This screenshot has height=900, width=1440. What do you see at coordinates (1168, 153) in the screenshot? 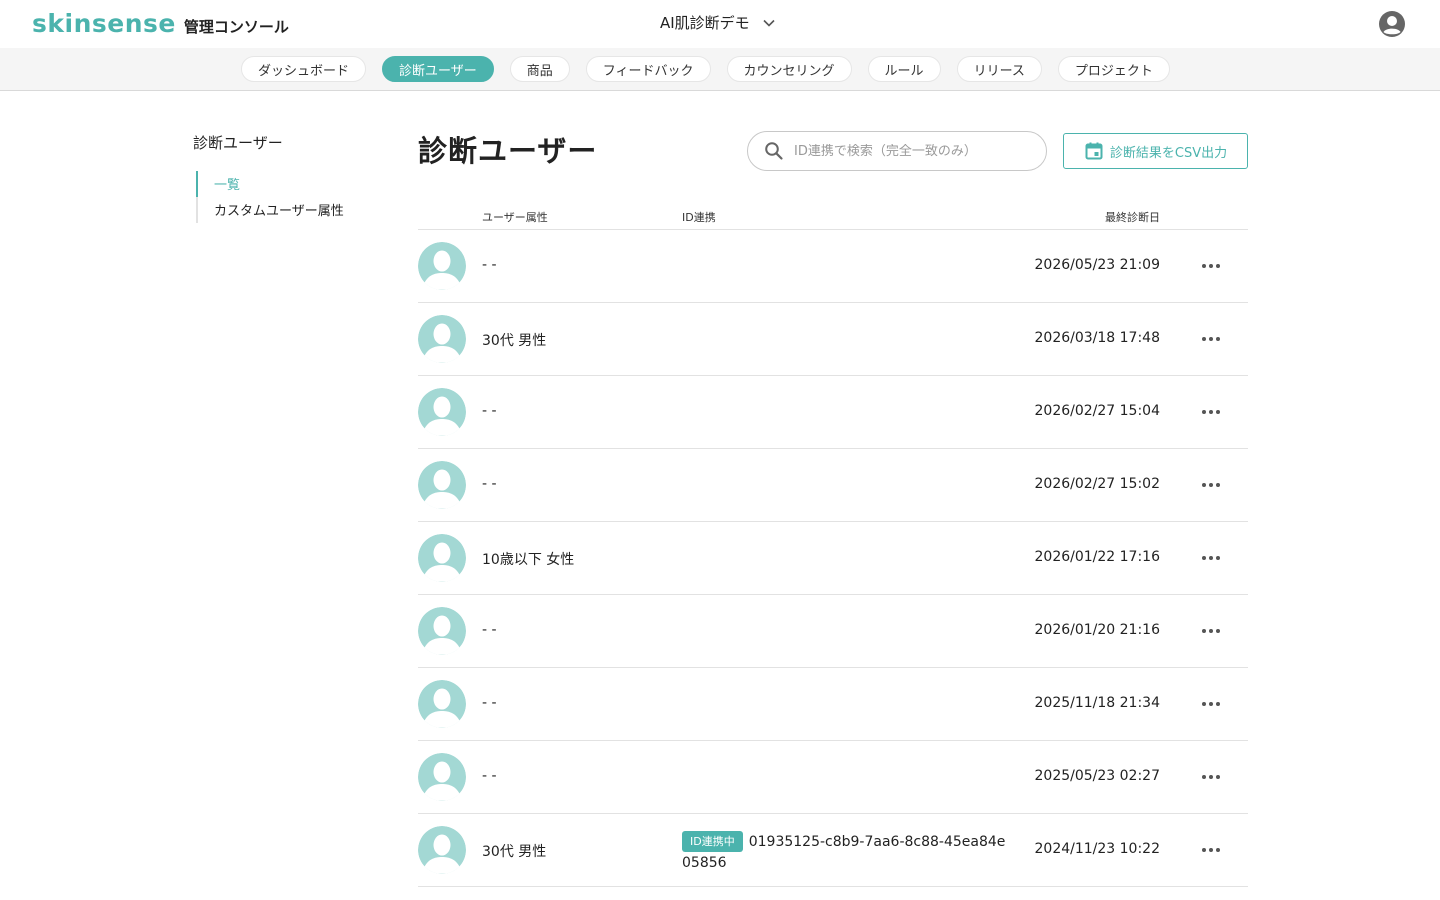
I see `csv-export-label: 診断結果をCSV出力` at bounding box center [1168, 153].